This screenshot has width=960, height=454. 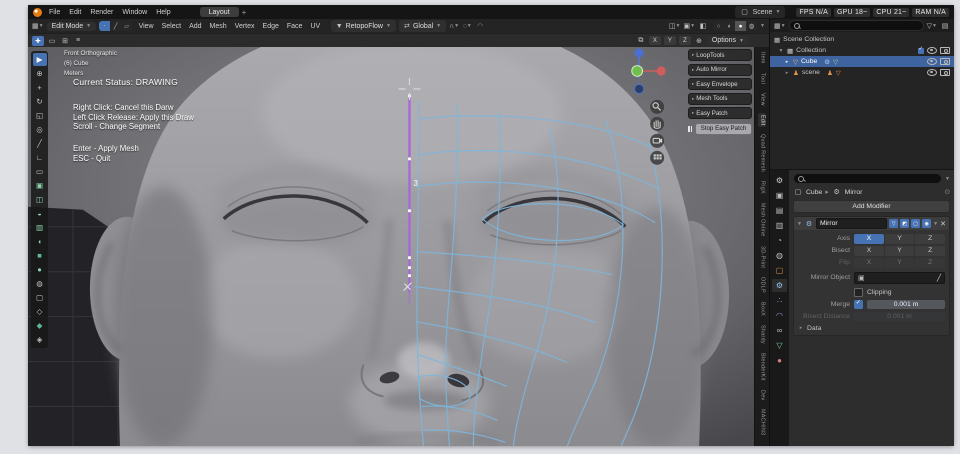 I want to click on gizmo-z-axis, so click(x=639, y=53).